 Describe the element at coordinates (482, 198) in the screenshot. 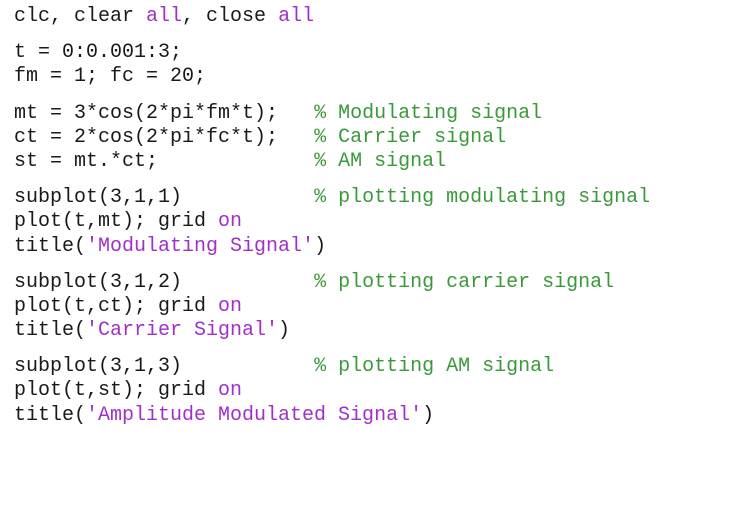

I see `comment-token: % plotting modulating signal` at that location.